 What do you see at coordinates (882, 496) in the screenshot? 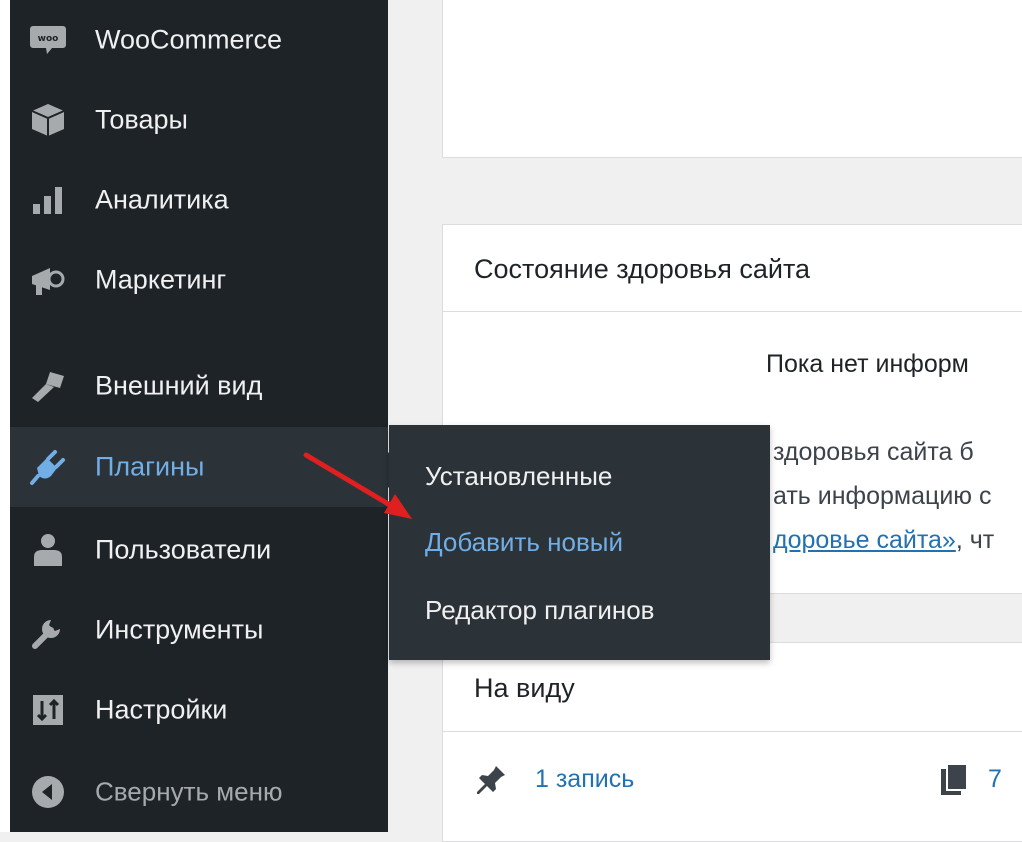
I see `site-health-text-line-2: ать информацию с` at bounding box center [882, 496].